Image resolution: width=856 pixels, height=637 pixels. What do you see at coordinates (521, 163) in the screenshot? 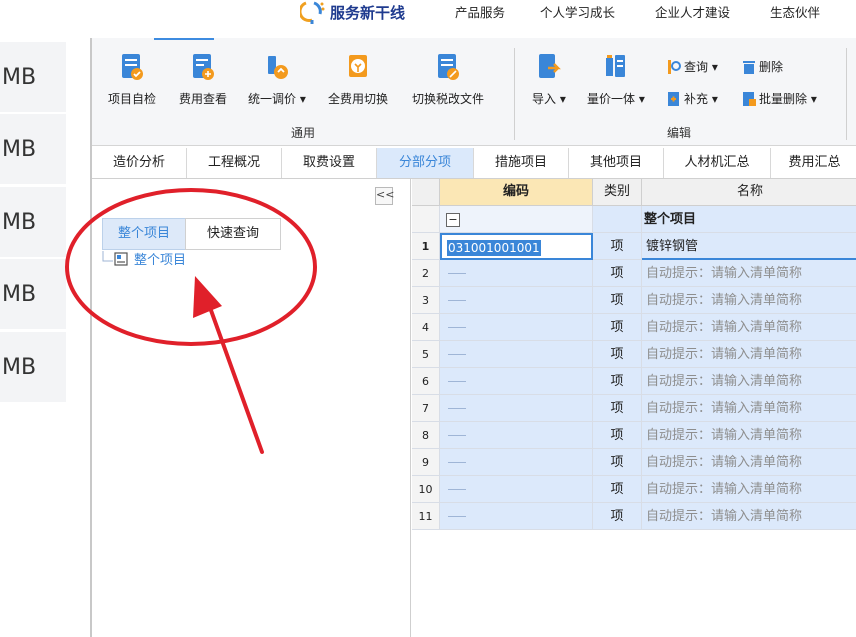
I see `tab-measures: 措施项目` at bounding box center [521, 163].